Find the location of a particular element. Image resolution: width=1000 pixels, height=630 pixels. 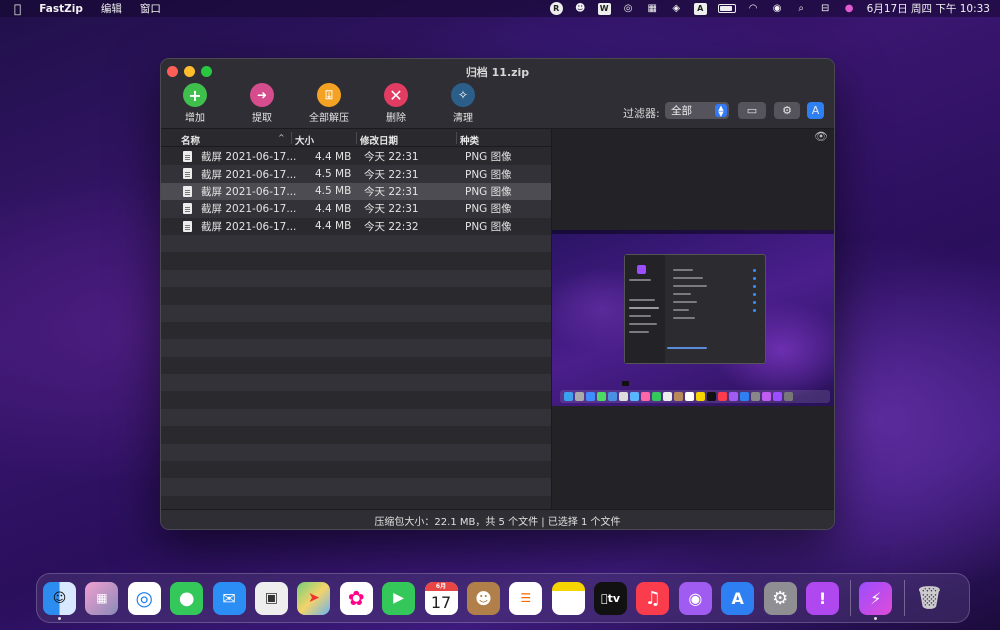

launchpad-icon: ▦ is located at coordinates (102, 598).